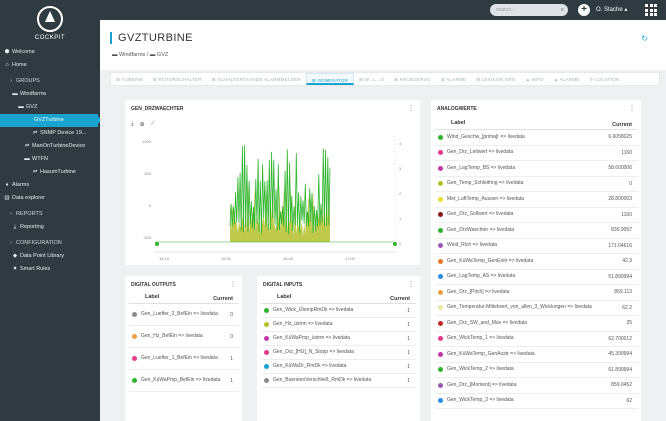 Image resolution: width=666 pixels, height=421 pixels. What do you see at coordinates (50, 23) in the screenshot?
I see `logo: COCKPIT` at bounding box center [50, 23].